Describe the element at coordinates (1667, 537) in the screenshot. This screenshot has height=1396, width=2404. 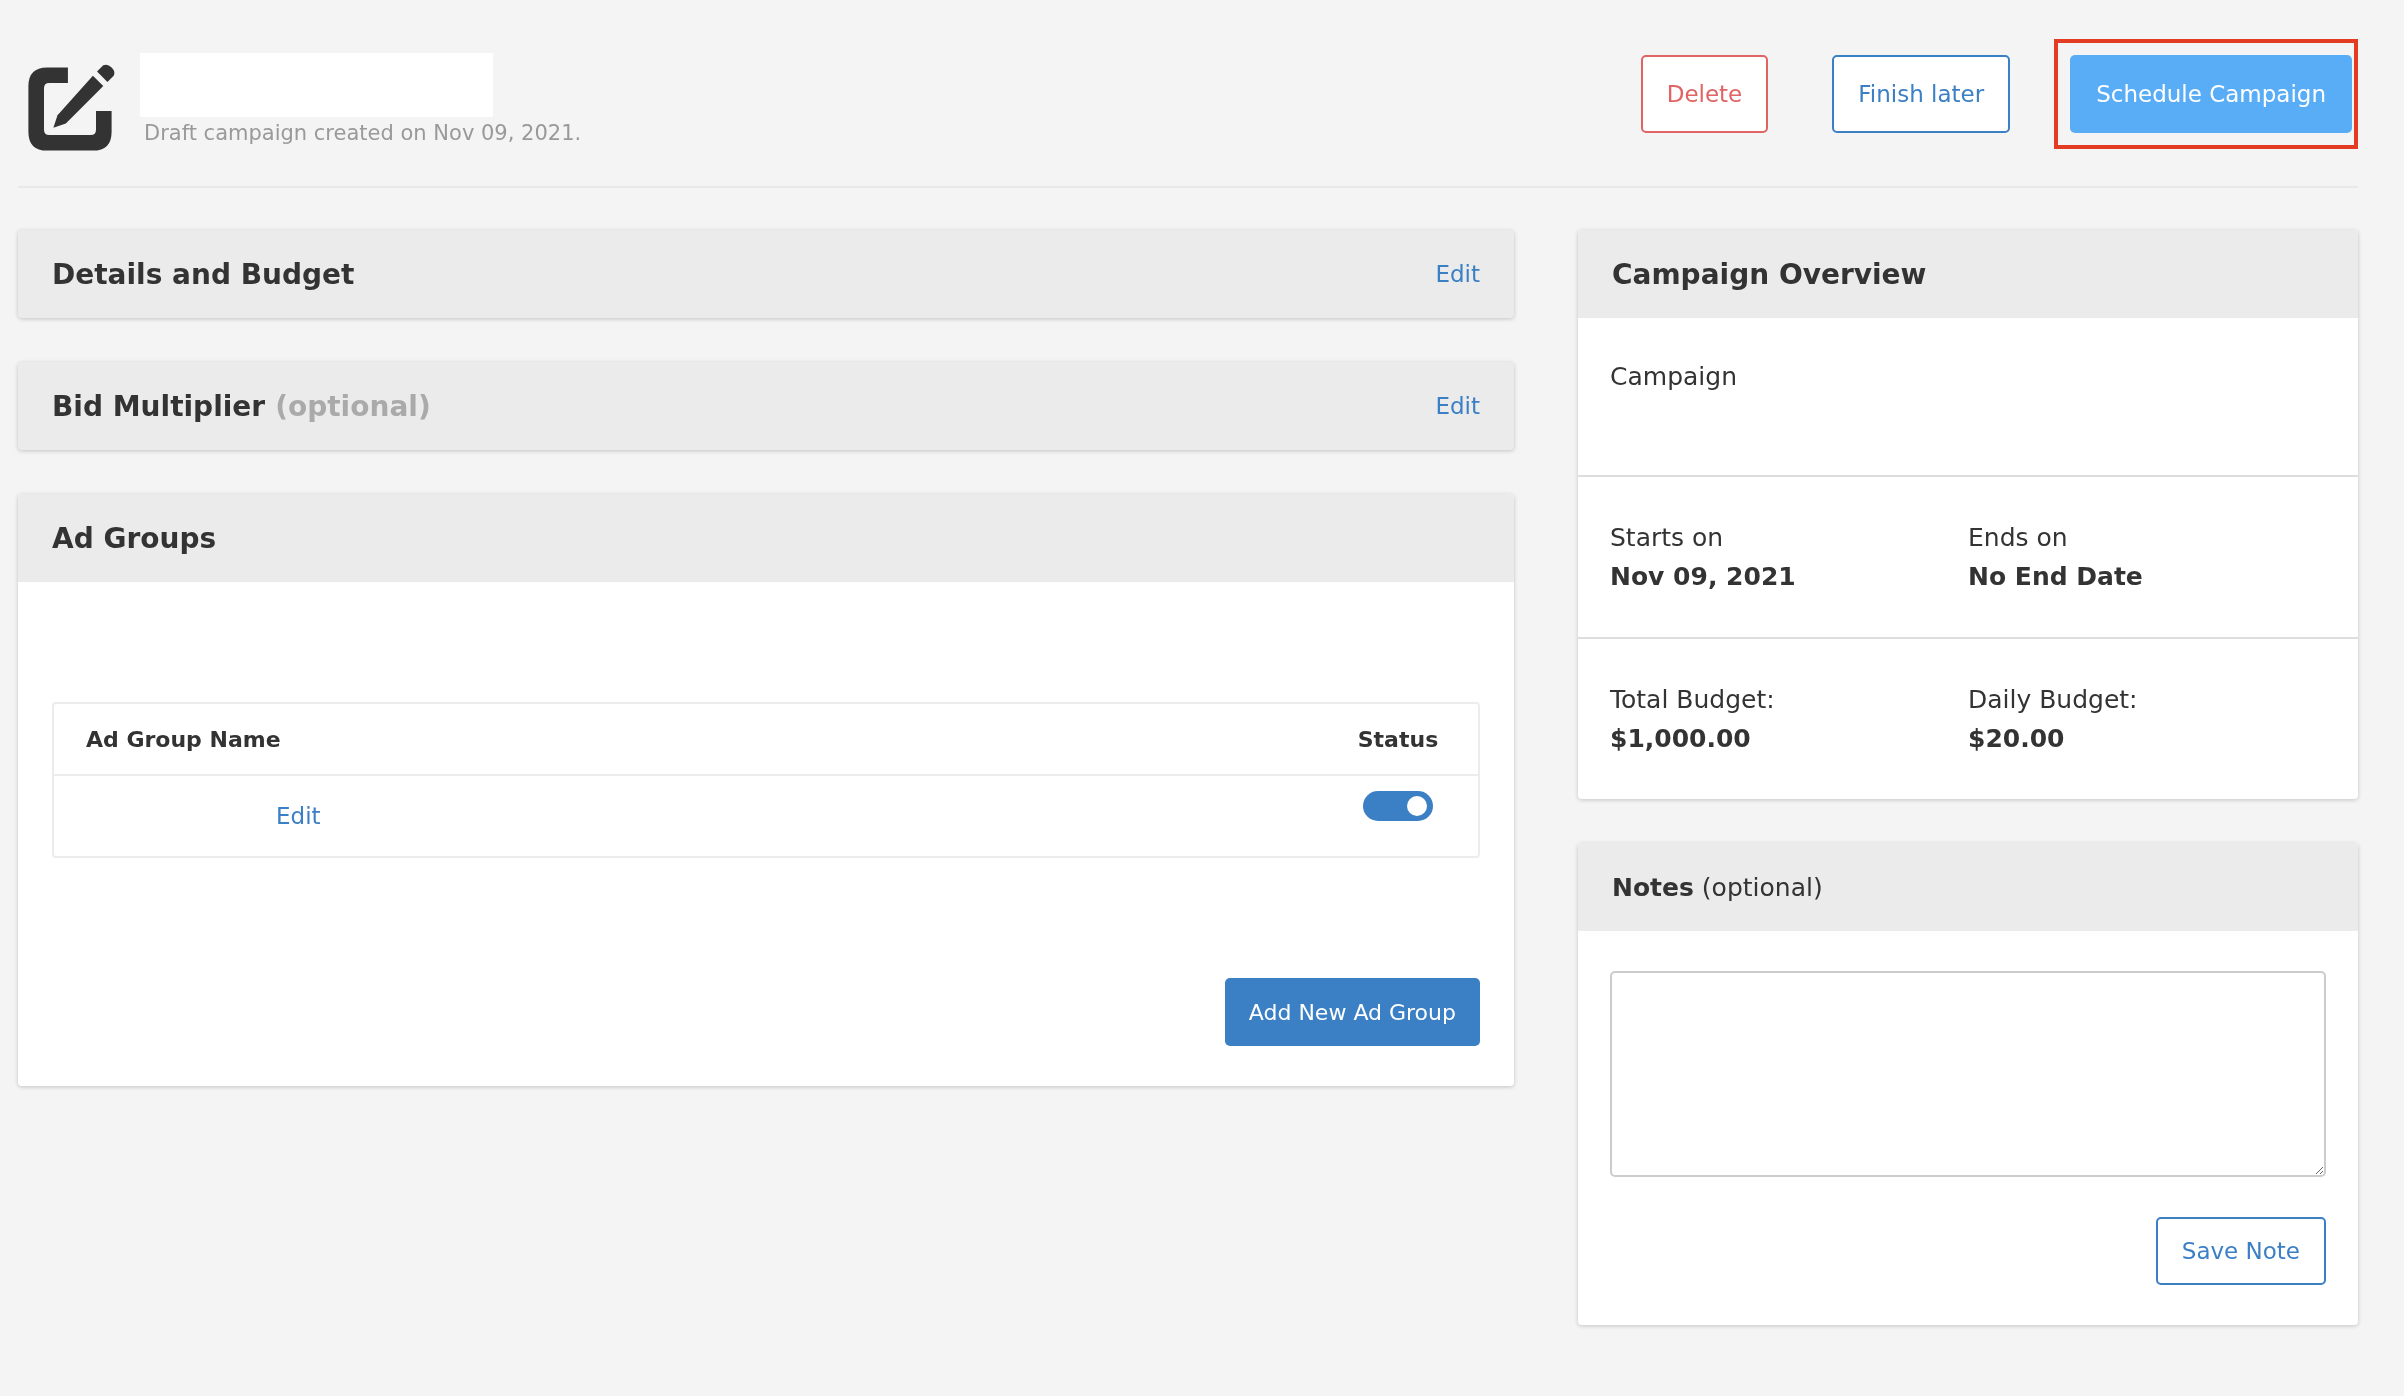
I see `field-label: Starts on` at that location.